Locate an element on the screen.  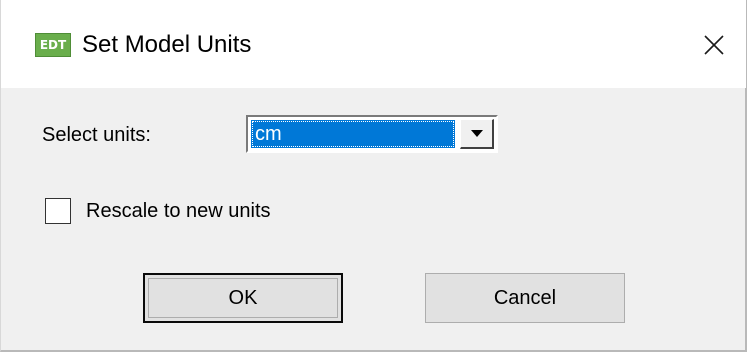
units-dropdown-button is located at coordinates (477, 134).